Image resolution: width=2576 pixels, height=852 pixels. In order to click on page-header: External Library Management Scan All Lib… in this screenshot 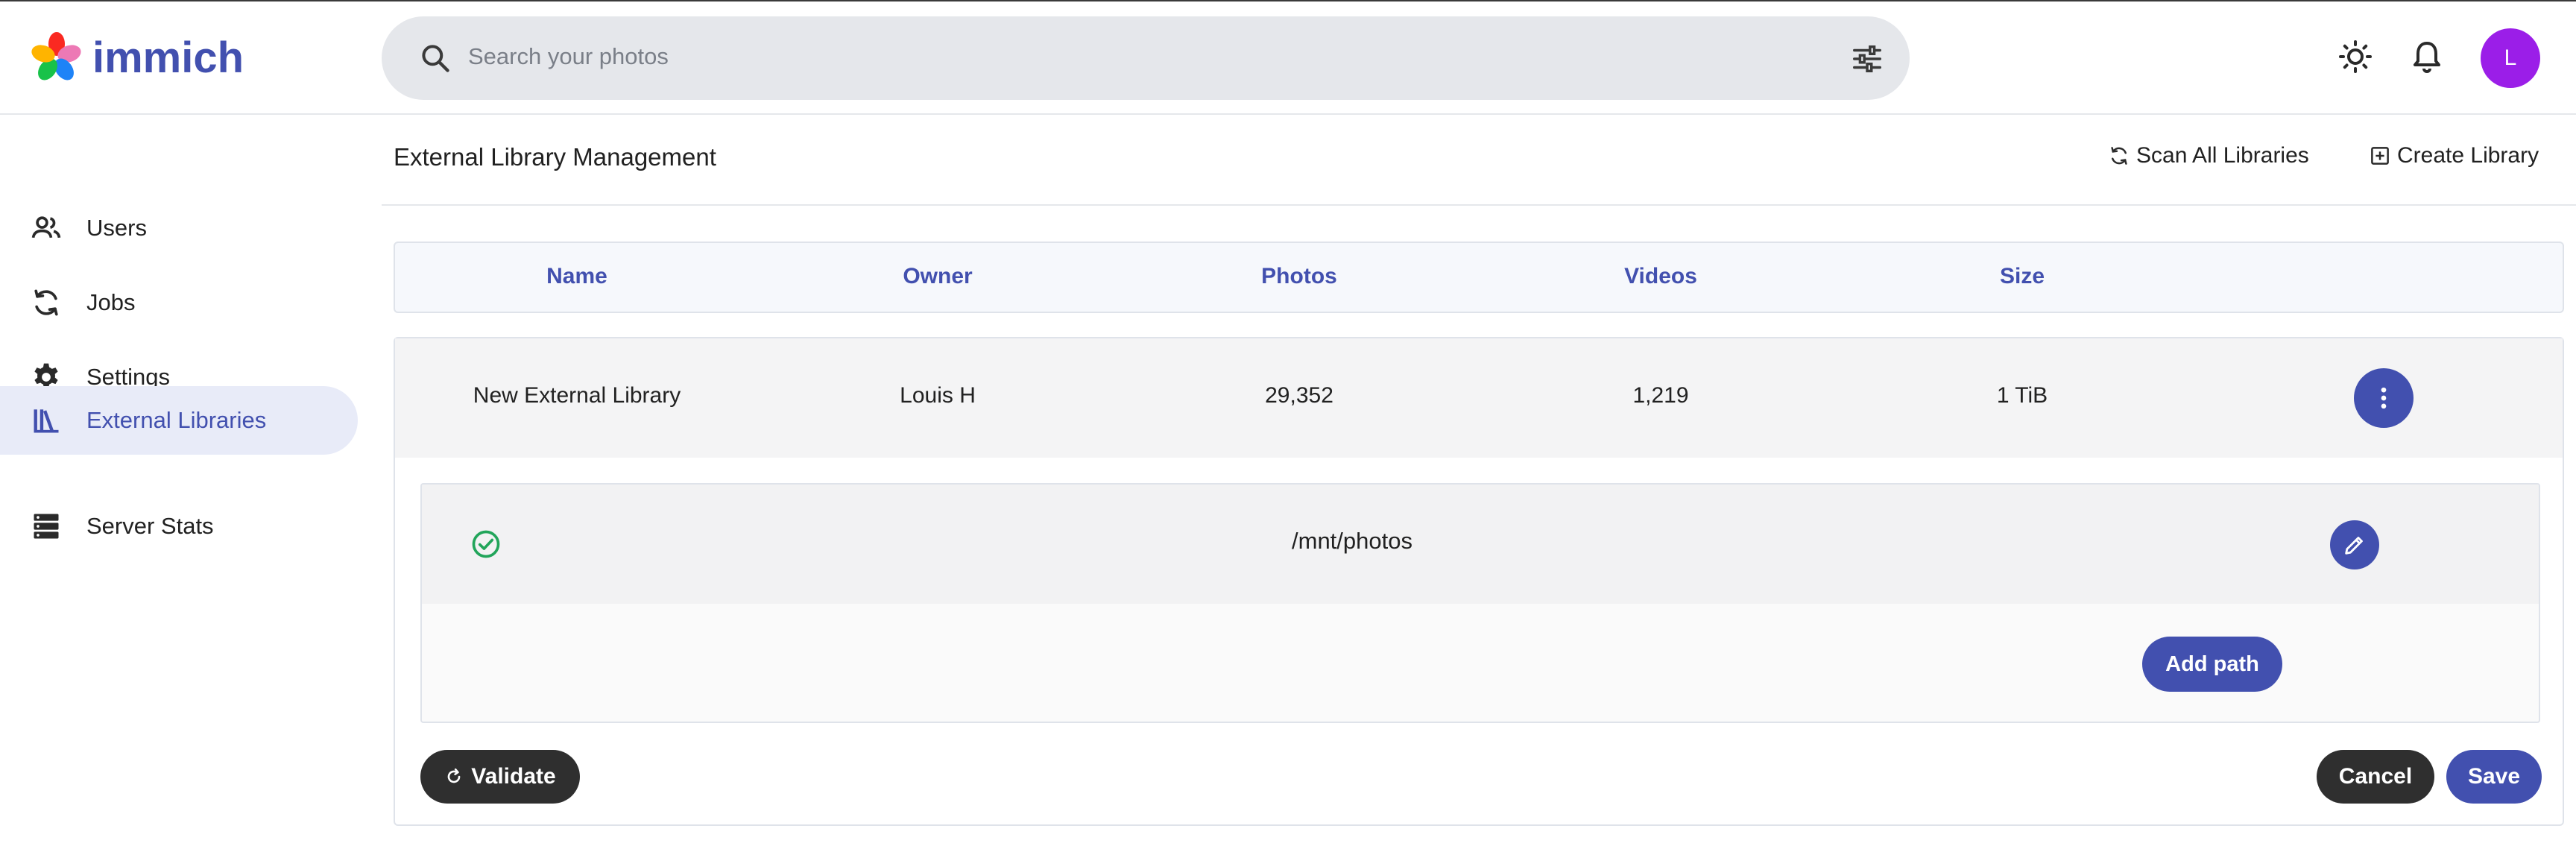, I will do `click(1479, 161)`.